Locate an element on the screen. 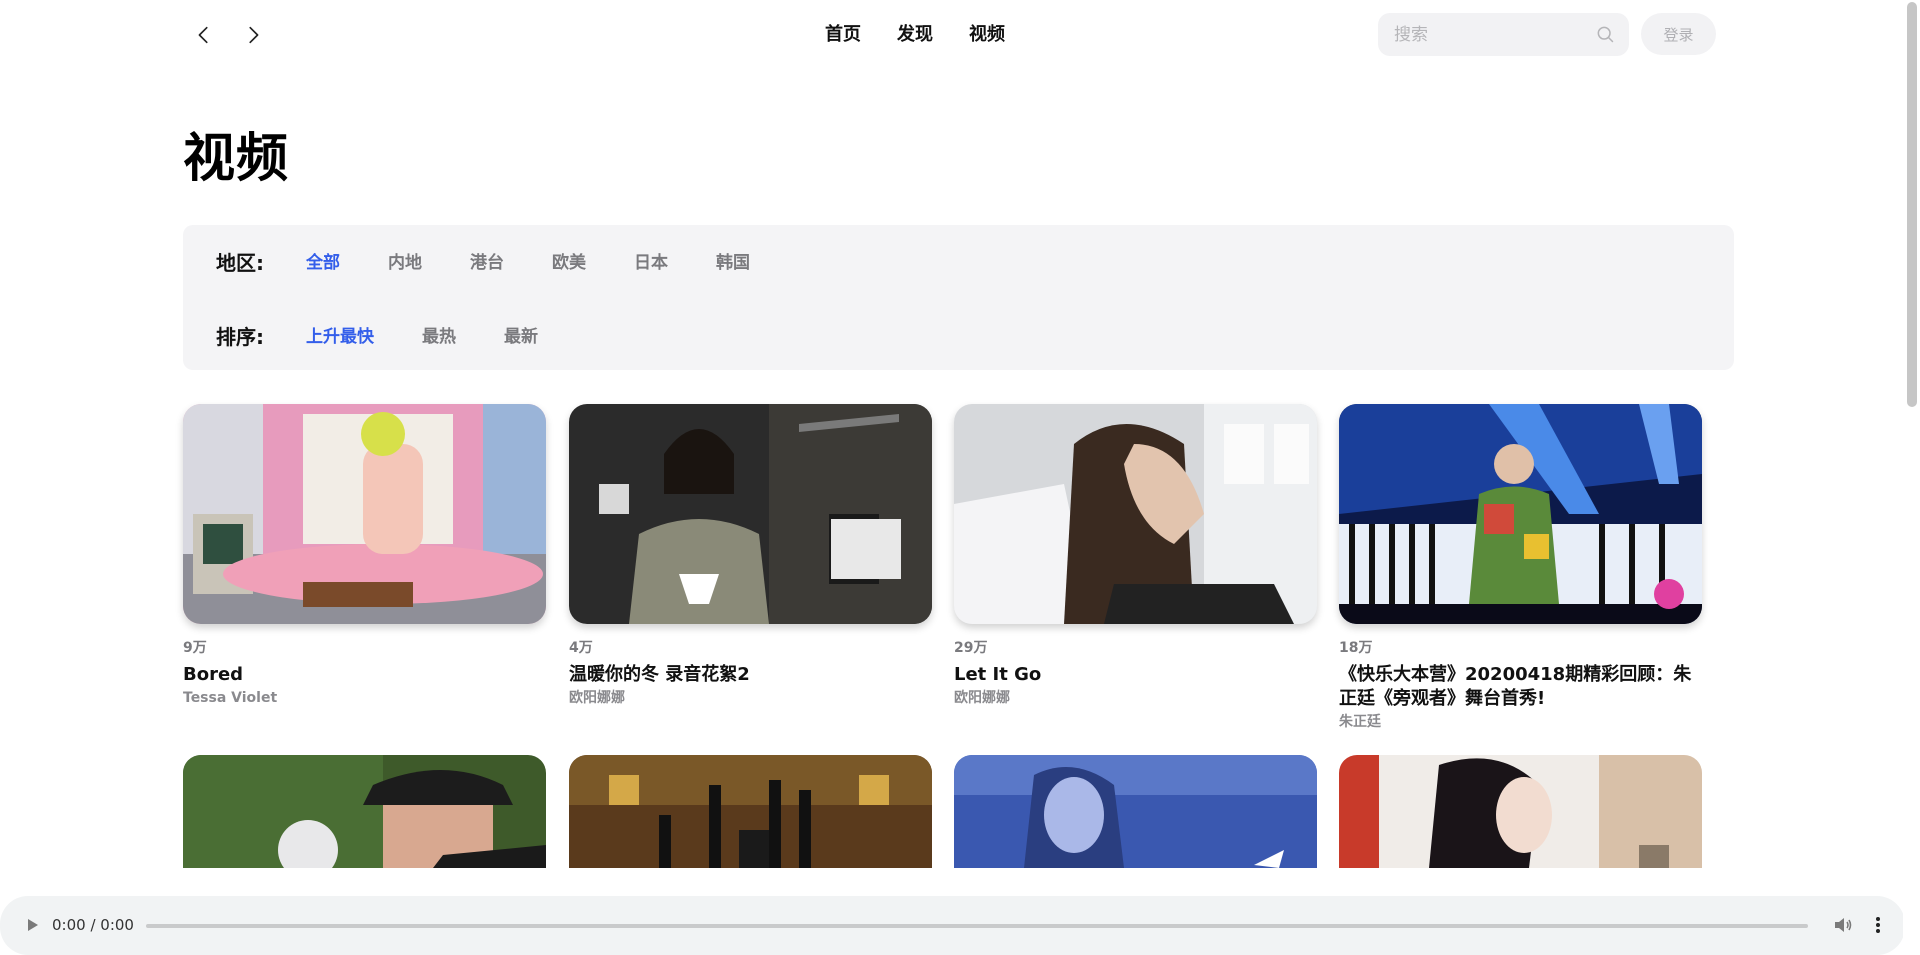  region-filter-label: 地区: is located at coordinates (240, 263).